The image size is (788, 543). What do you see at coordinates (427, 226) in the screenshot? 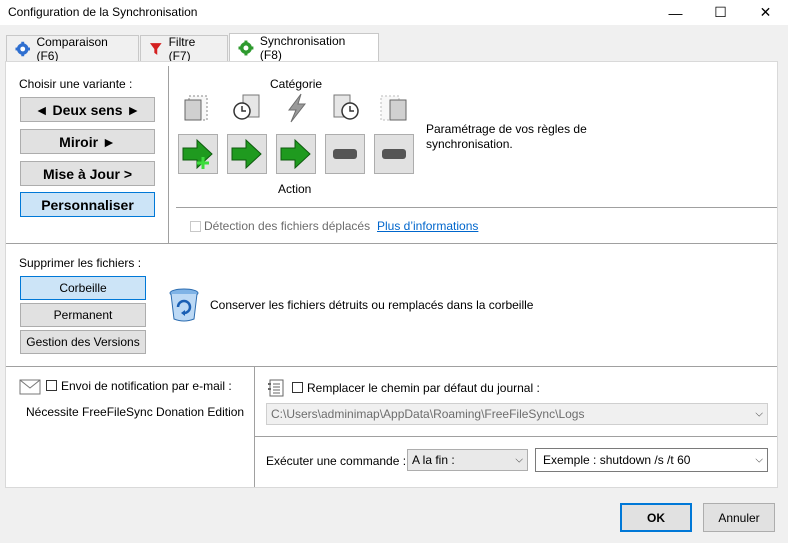
I see `more-info-link: Plus d’informations` at bounding box center [427, 226].